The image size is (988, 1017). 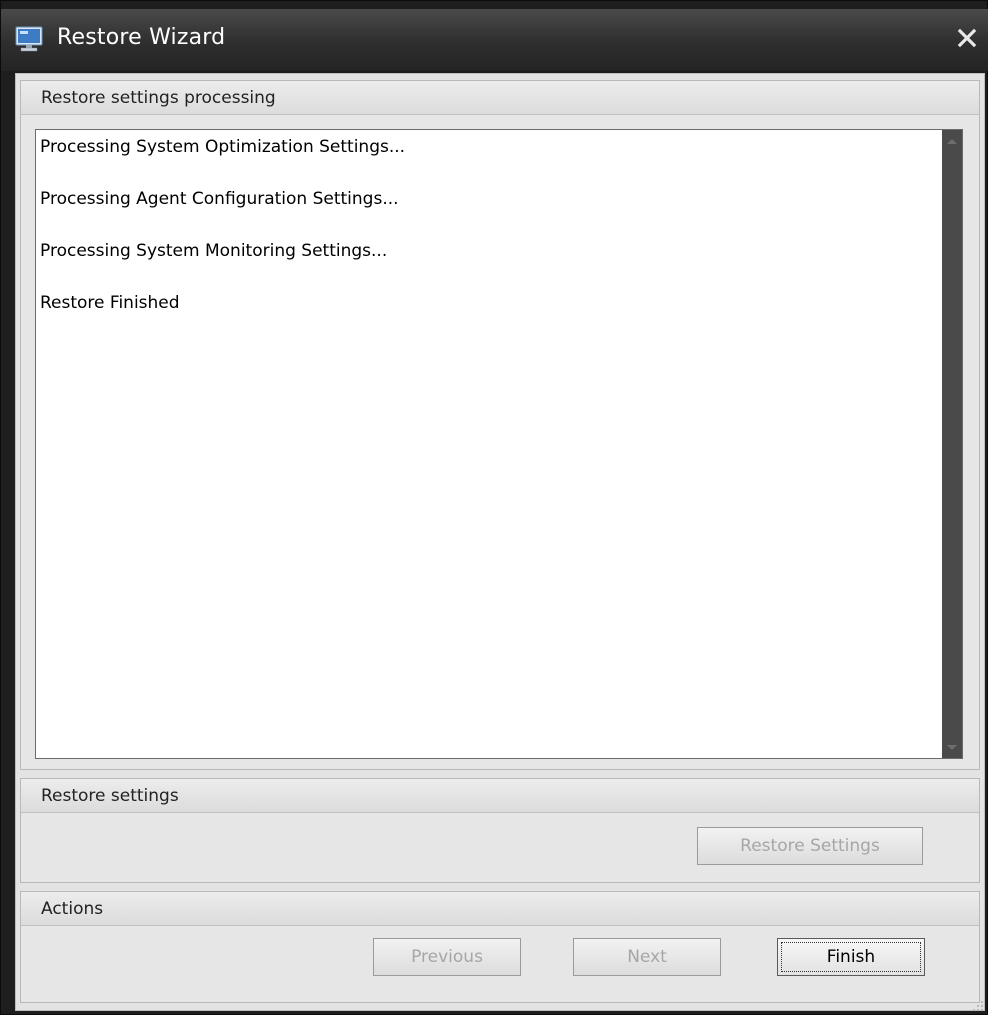 I want to click on title-bar: Restore Wizard, so click(x=494, y=40).